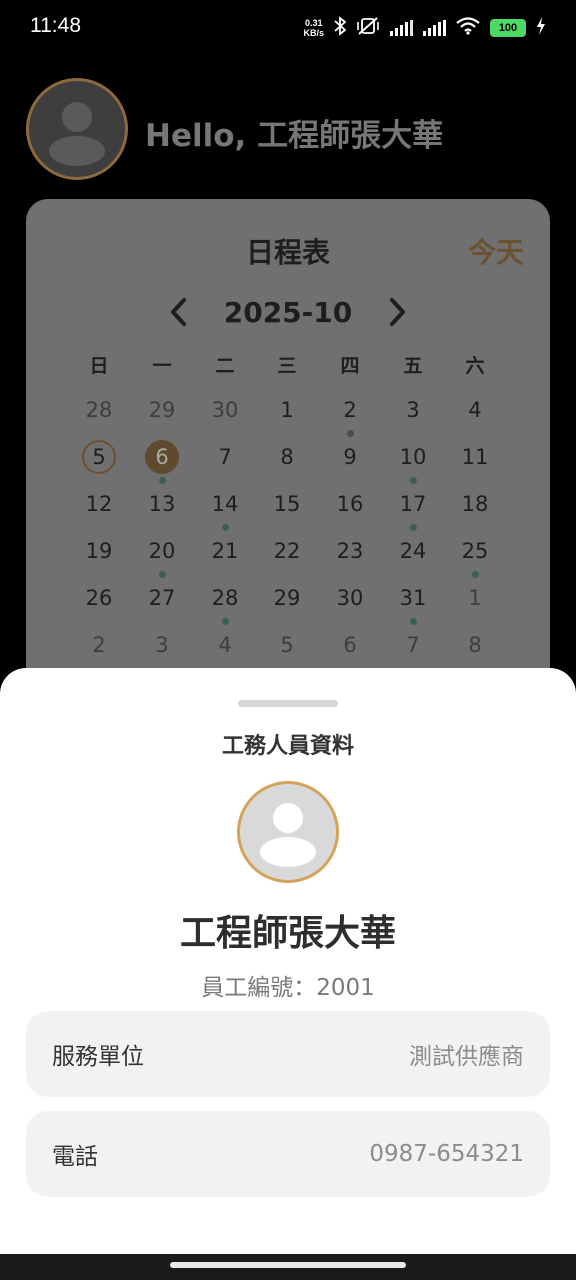  What do you see at coordinates (413, 598) in the screenshot?
I see `calendar-day: 31` at bounding box center [413, 598].